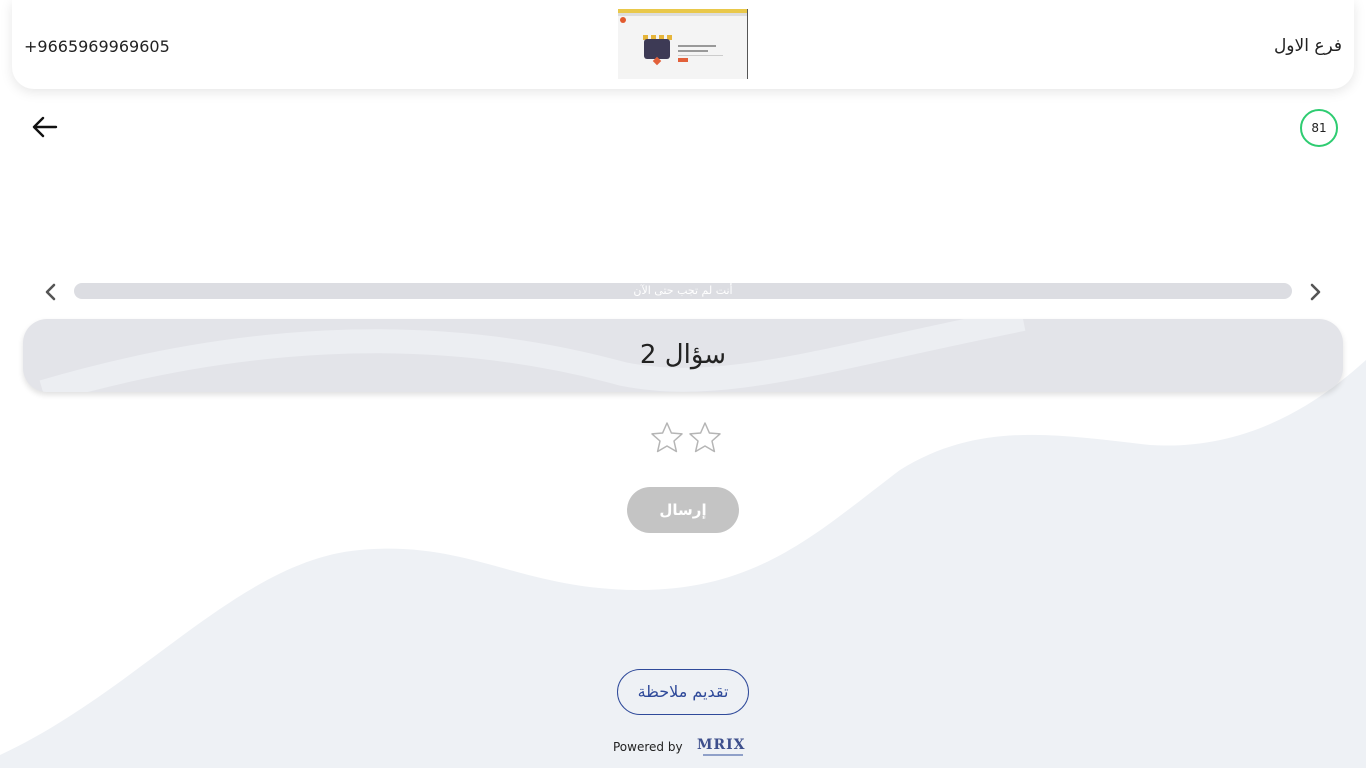 The width and height of the screenshot is (1366, 768). I want to click on star-rating, so click(684, 439).